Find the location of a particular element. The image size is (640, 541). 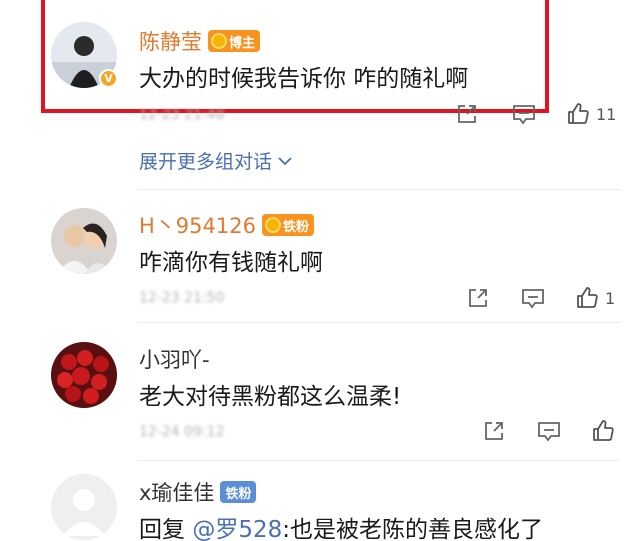

like-count: 11 is located at coordinates (606, 114).